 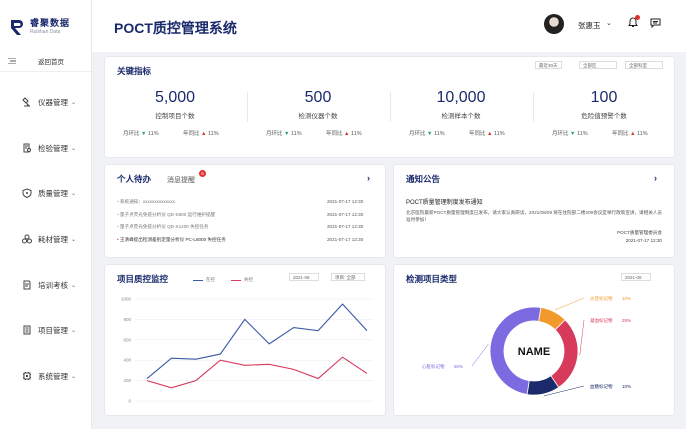 What do you see at coordinates (601, 320) in the screenshot?
I see `slice-label: 凝血标记物` at bounding box center [601, 320].